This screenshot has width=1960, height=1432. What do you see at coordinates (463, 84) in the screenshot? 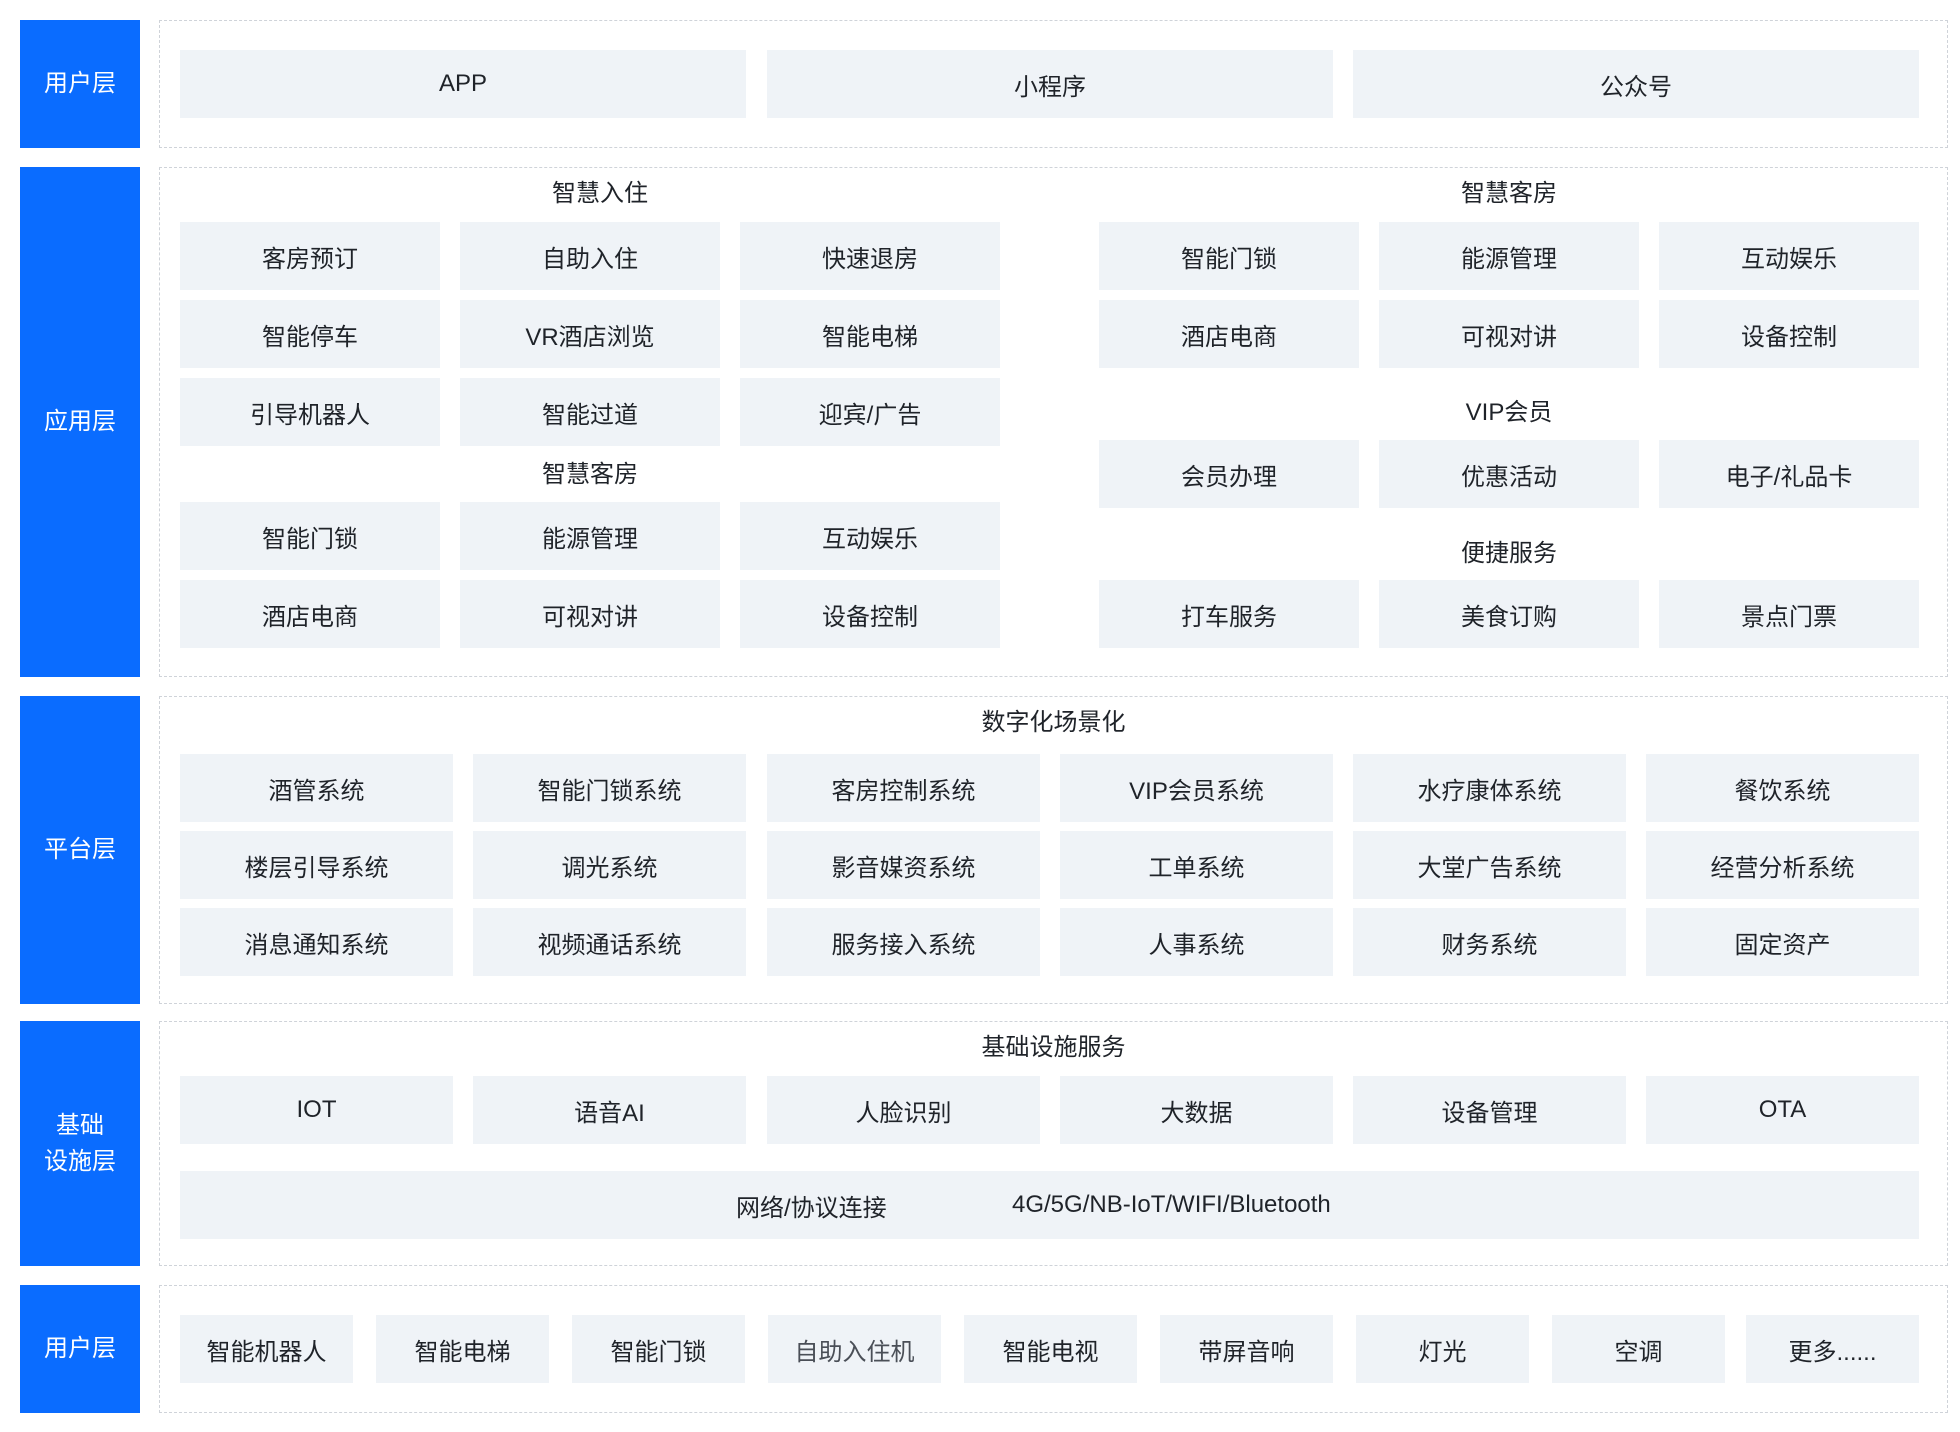
I see `user-channel-app: APP` at bounding box center [463, 84].